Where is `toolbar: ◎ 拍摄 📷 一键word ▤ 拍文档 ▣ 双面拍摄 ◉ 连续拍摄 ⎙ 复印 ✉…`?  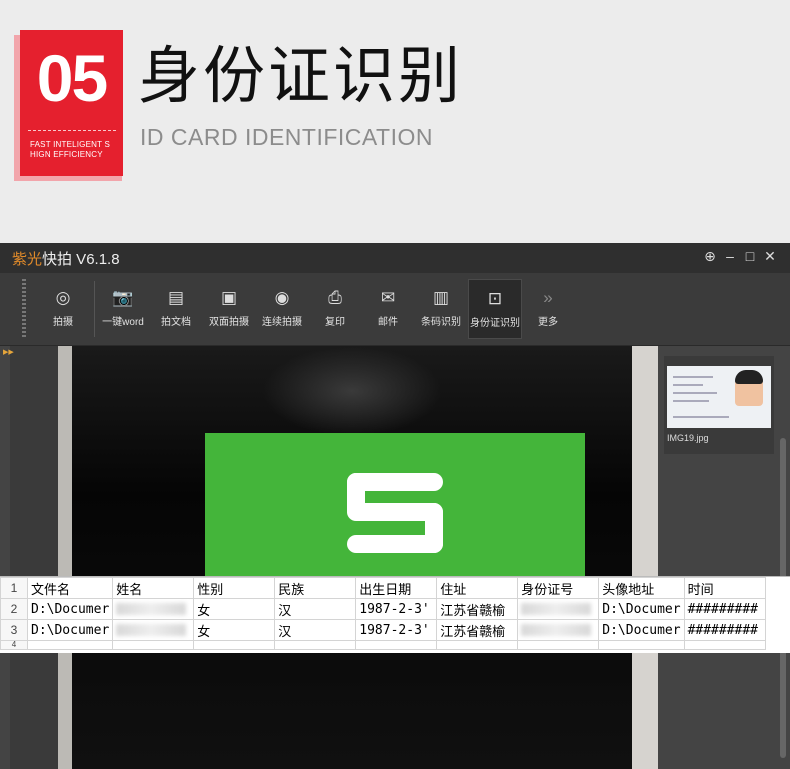
toolbar: ◎ 拍摄 📷 一键word ▤ 拍文档 ▣ 双面拍摄 ◉ 连续拍摄 ⎙ 复印 ✉… is located at coordinates (395, 309).